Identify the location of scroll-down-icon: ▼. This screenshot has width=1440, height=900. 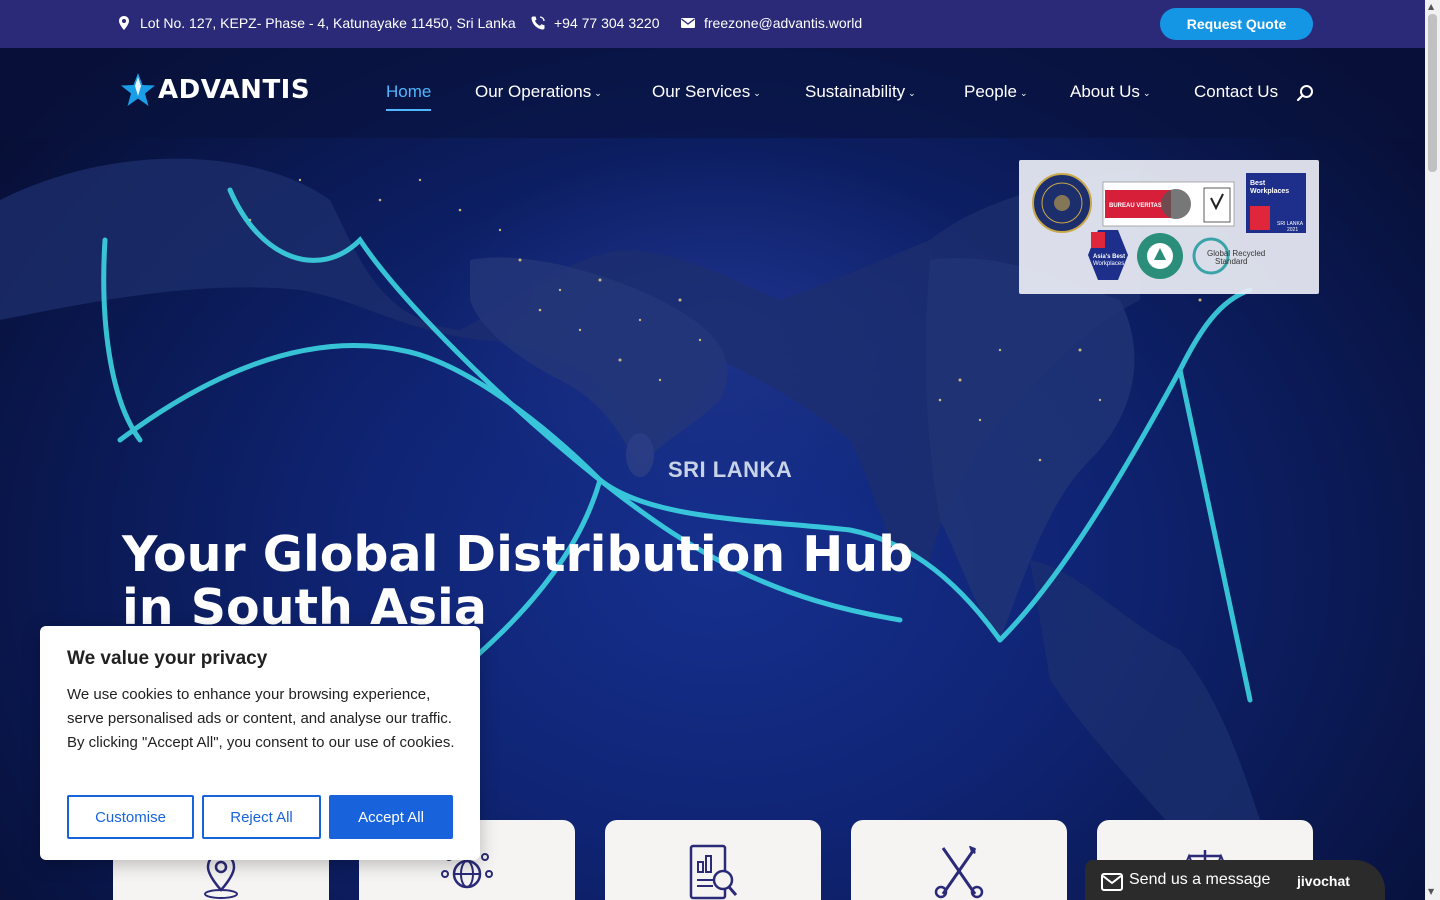
(1431, 891).